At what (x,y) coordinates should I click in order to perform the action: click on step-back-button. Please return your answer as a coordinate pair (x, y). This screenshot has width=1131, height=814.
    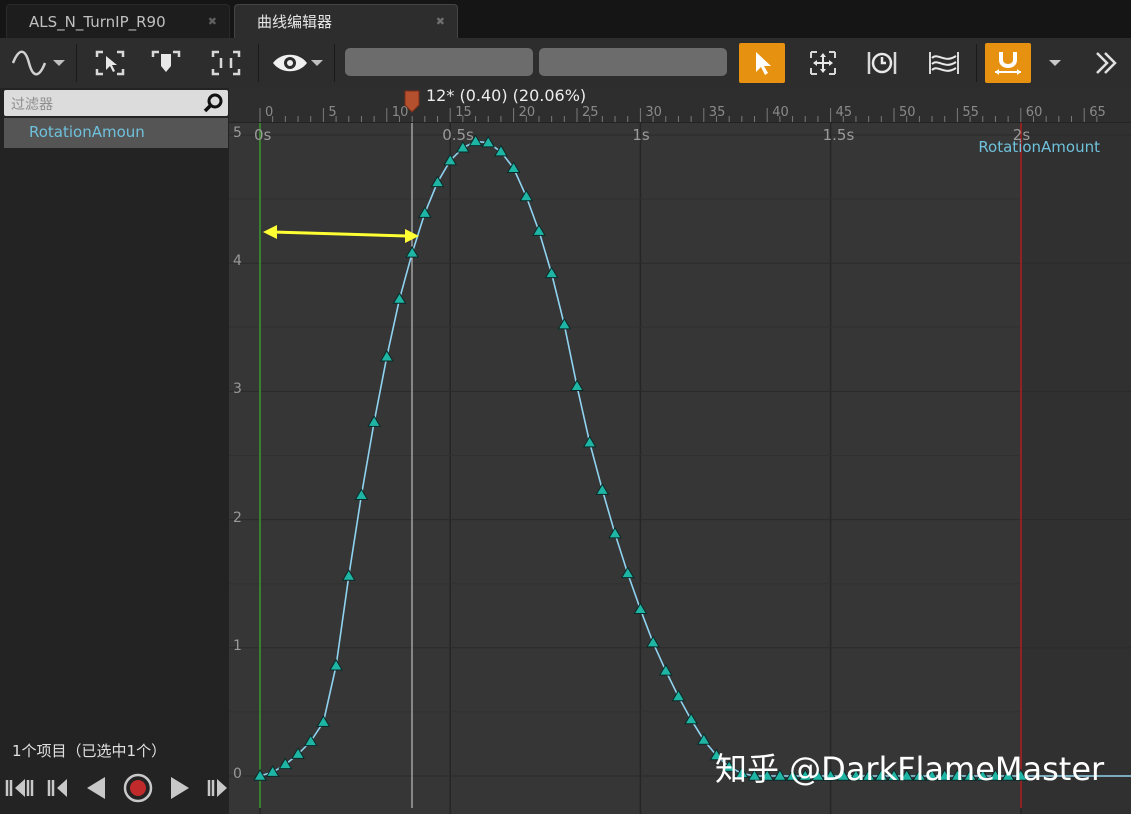
    Looking at the image, I should click on (58, 788).